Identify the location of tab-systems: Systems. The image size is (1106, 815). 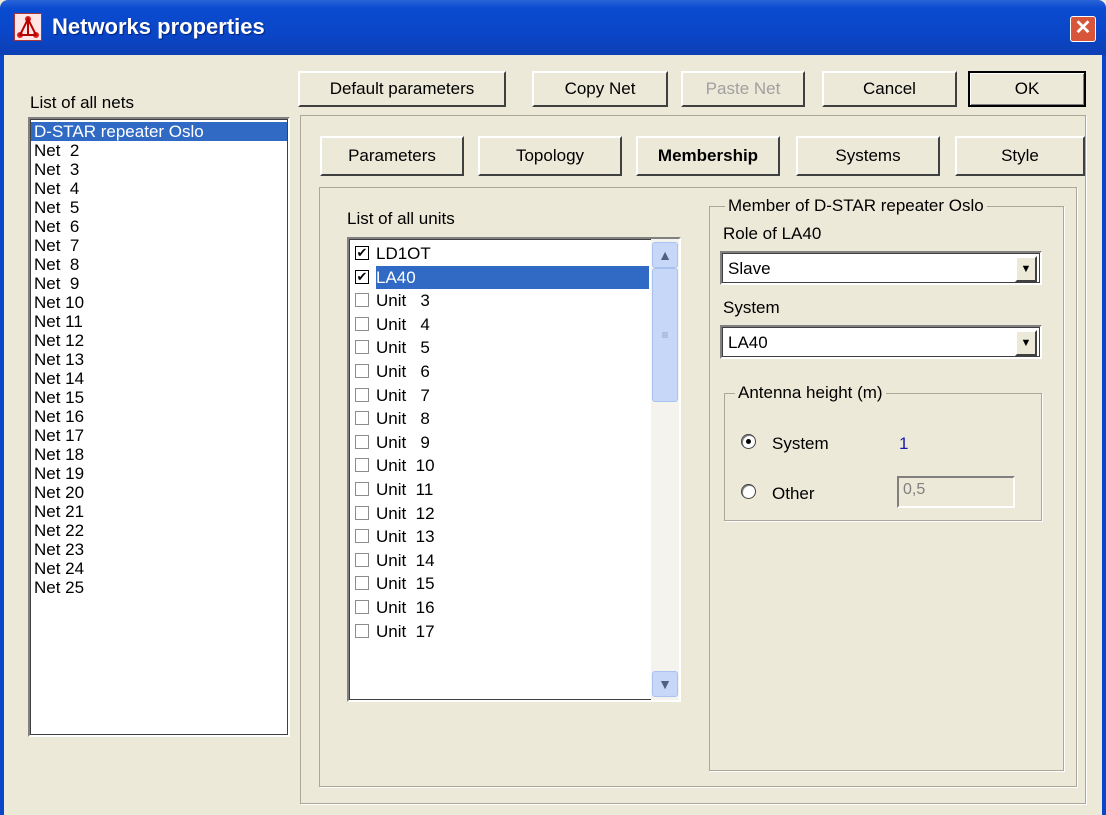
(868, 156).